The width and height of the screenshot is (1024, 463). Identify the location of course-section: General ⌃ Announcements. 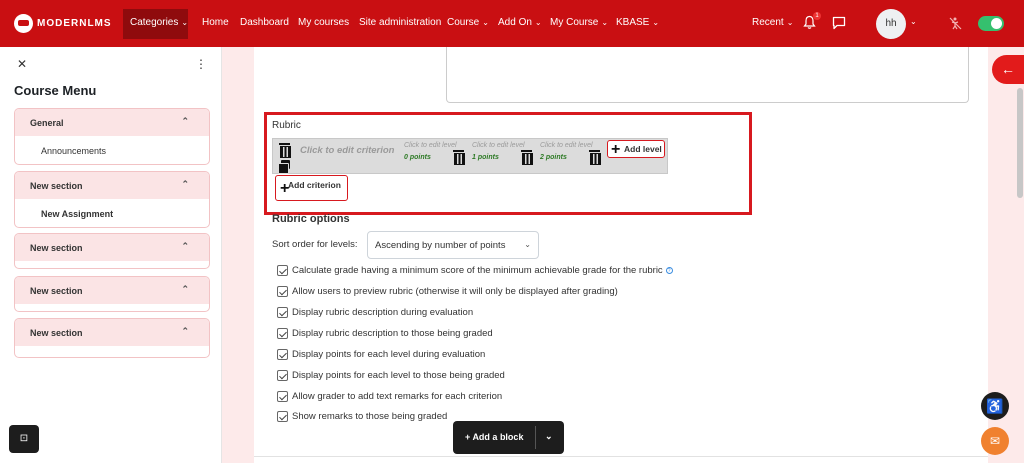
(112, 136).